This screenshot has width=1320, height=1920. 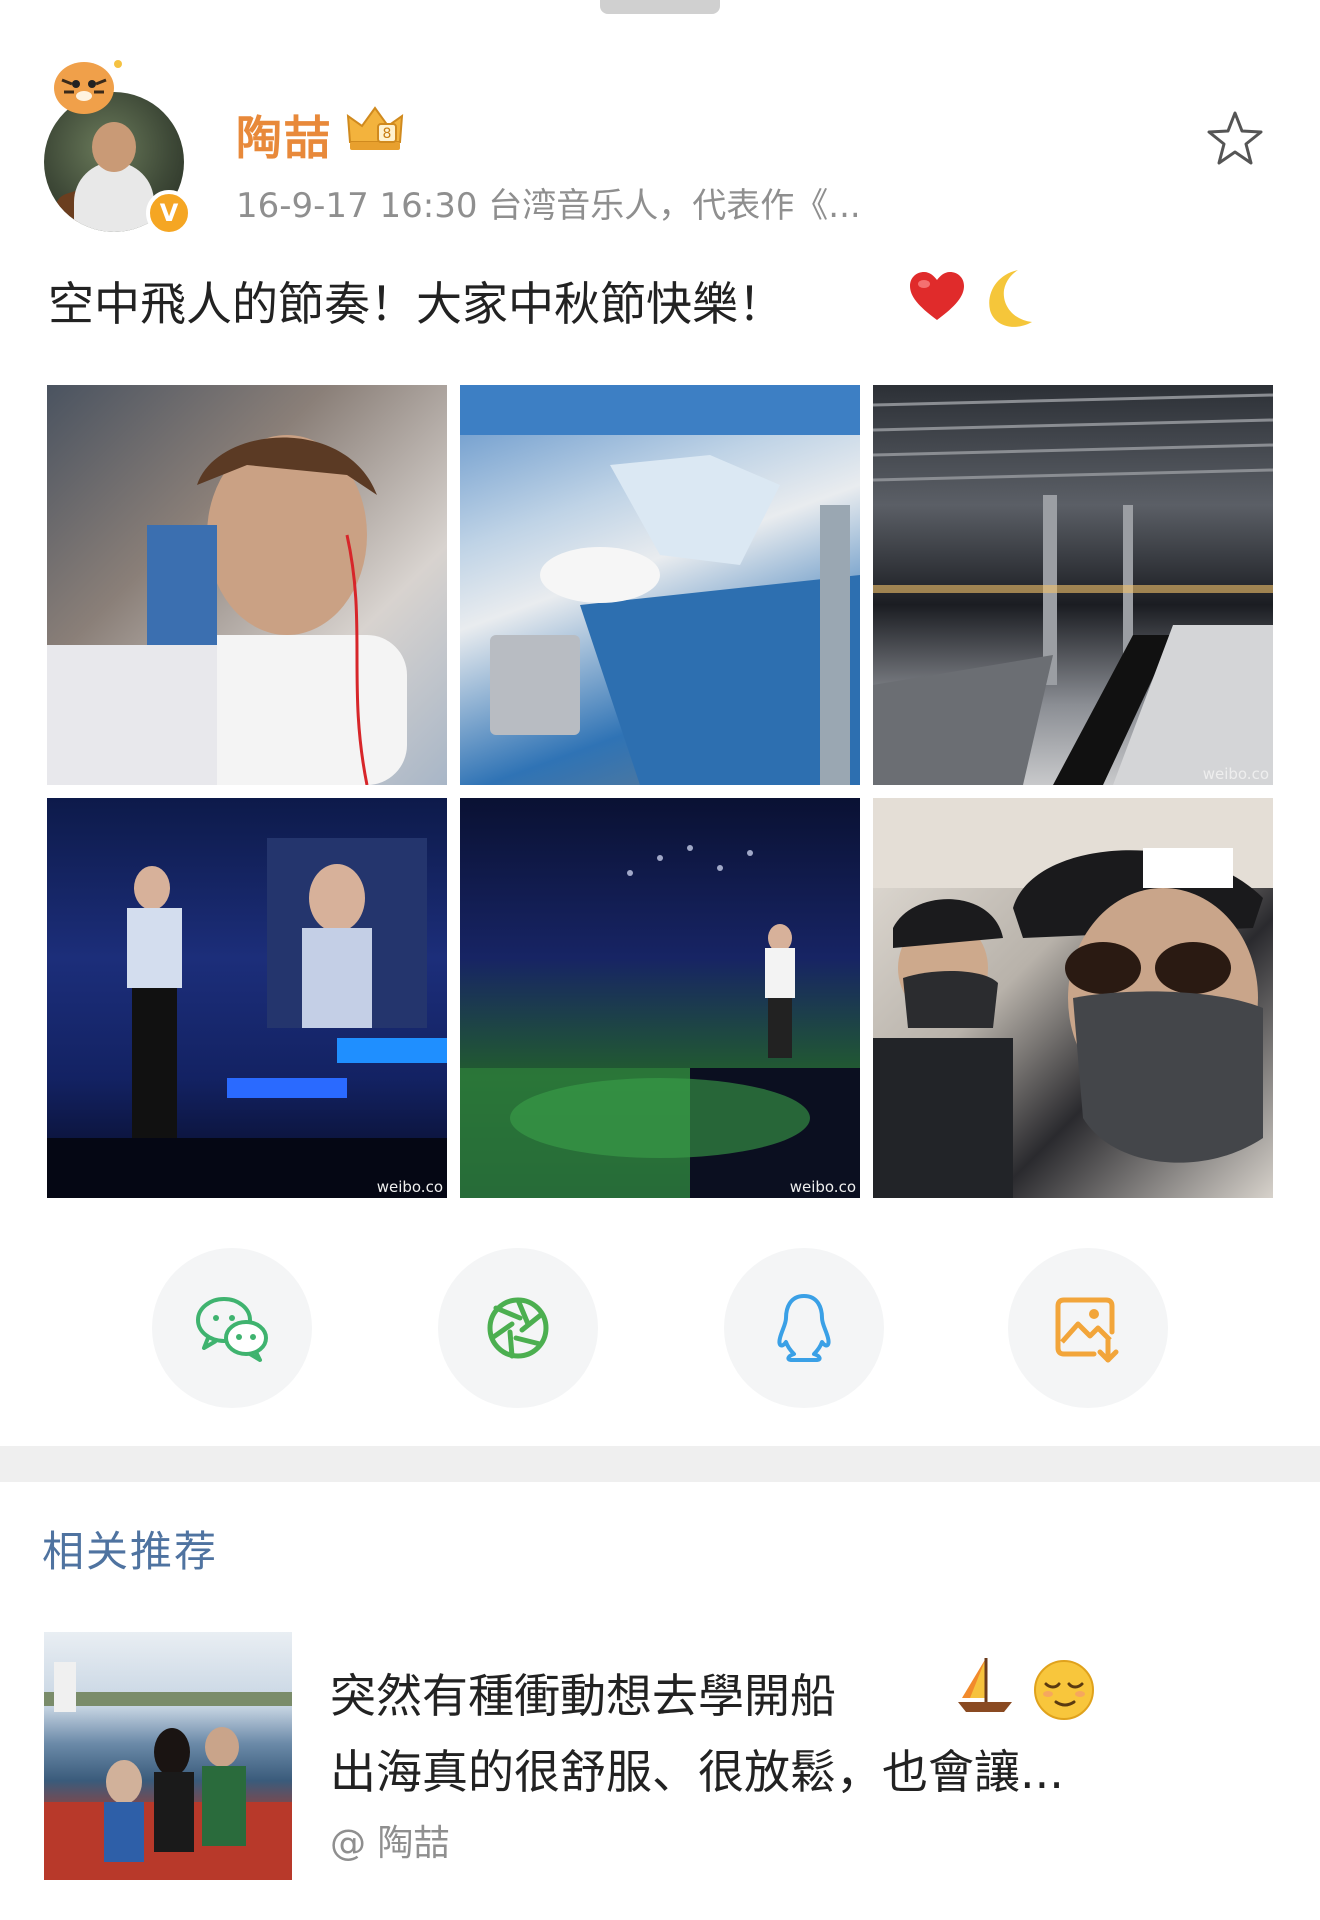 I want to click on related-item-author: @ 陶喆, so click(x=389, y=1840).